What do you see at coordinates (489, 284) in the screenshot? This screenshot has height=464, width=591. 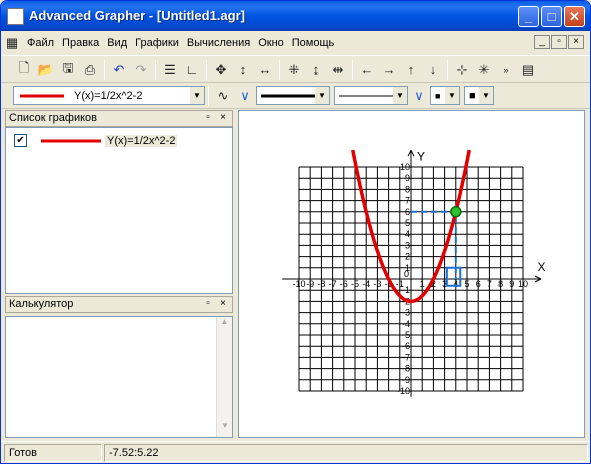 I see `x-tick-label: 7` at bounding box center [489, 284].